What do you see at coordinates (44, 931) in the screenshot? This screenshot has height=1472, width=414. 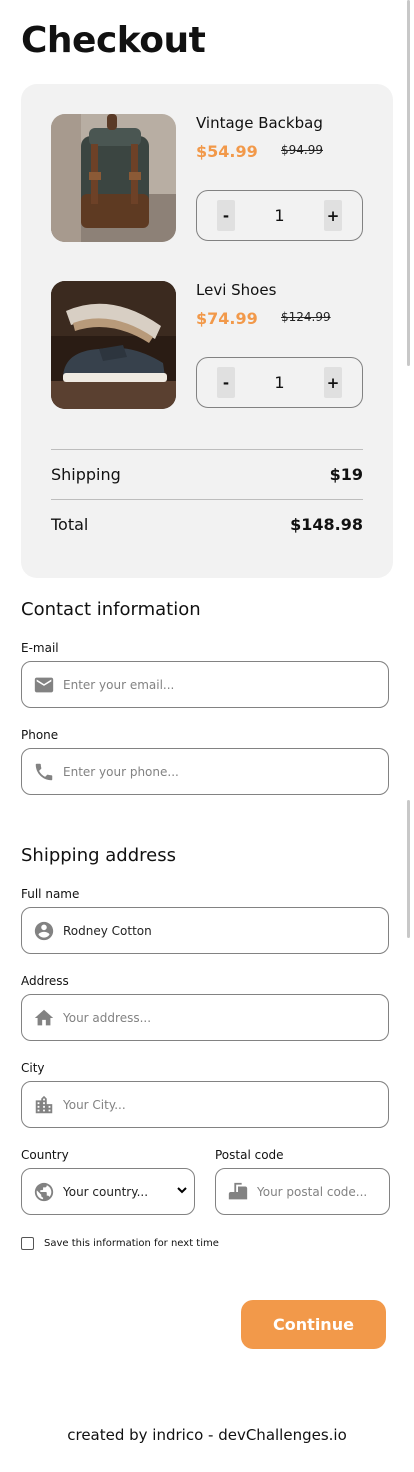 I see `person-icon` at bounding box center [44, 931].